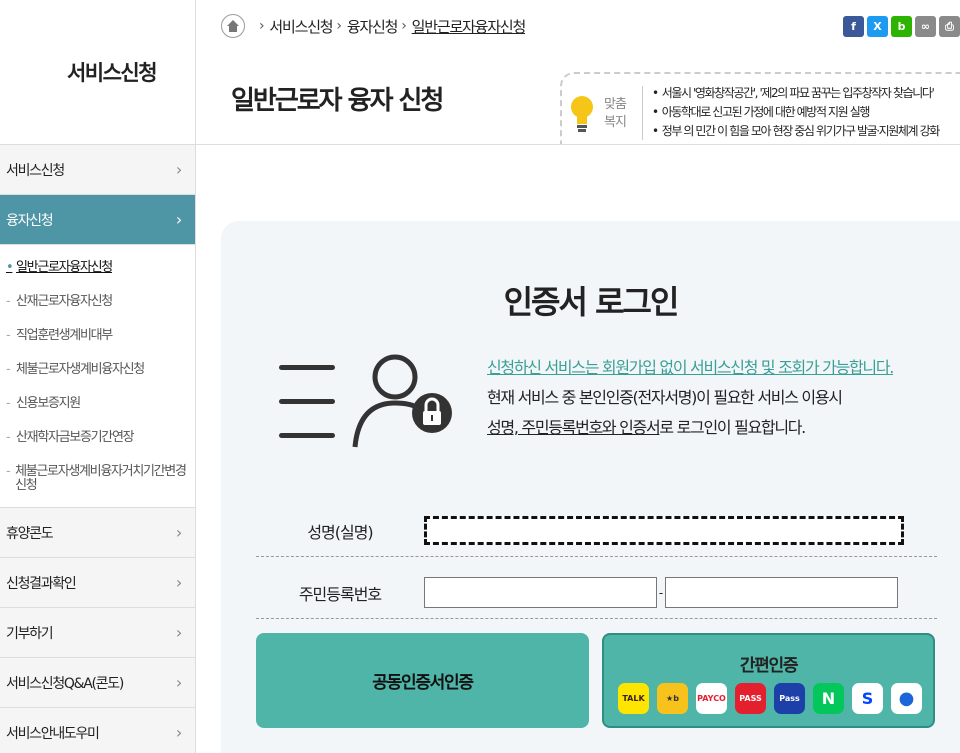 The width and height of the screenshot is (960, 753). What do you see at coordinates (422, 680) in the screenshot?
I see `joint-certificate-button: 공동인증서인증` at bounding box center [422, 680].